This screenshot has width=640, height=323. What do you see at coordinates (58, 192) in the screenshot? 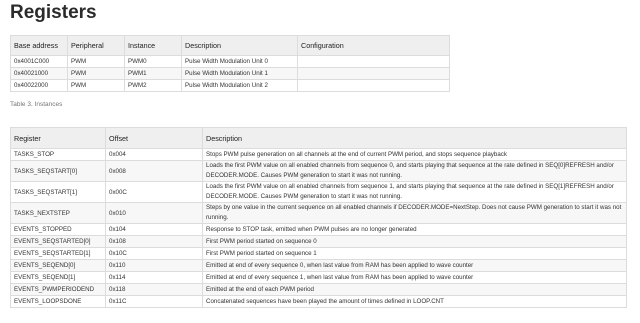
I see `register-name-cell: TASKS_SEQSTART[1]` at bounding box center [58, 192].